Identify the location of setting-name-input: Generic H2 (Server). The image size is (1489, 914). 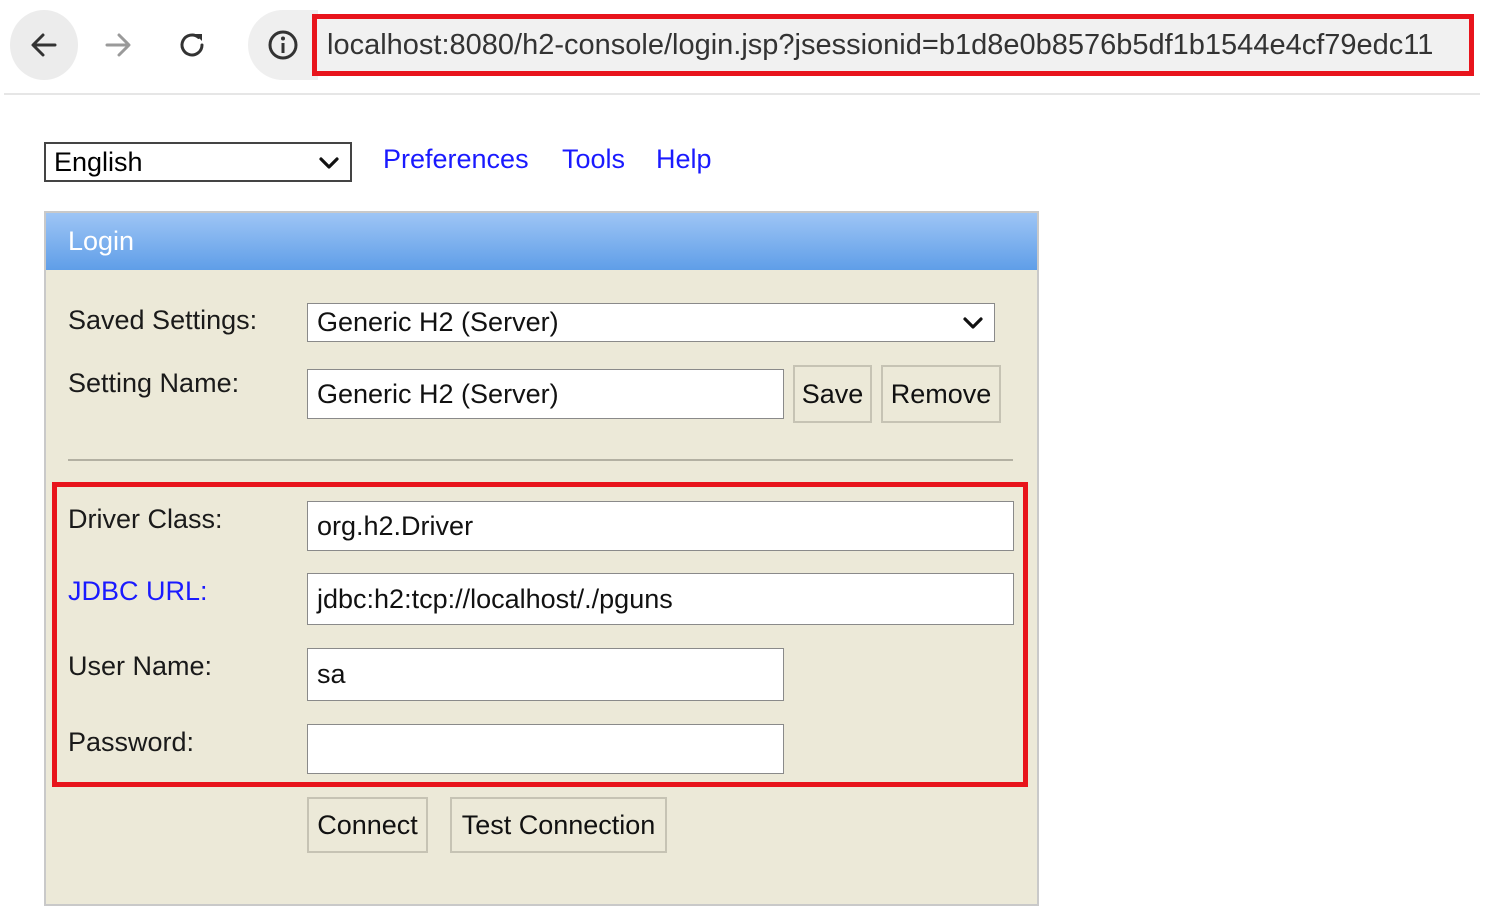
(545, 394).